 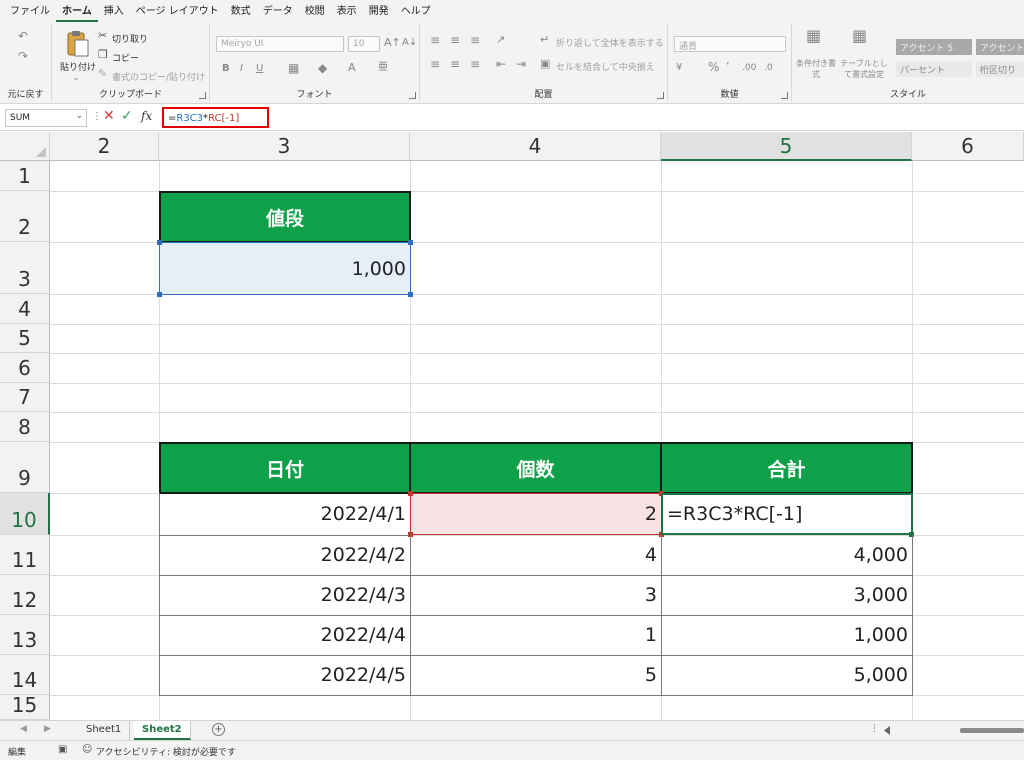 I want to click on active-cell-formula: =R3C3*RC[-1], so click(x=787, y=514).